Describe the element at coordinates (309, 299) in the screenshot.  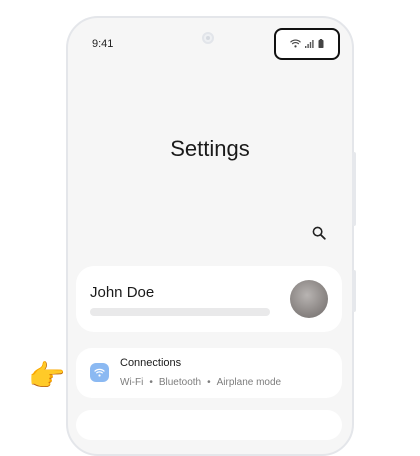
I see `avatar` at that location.